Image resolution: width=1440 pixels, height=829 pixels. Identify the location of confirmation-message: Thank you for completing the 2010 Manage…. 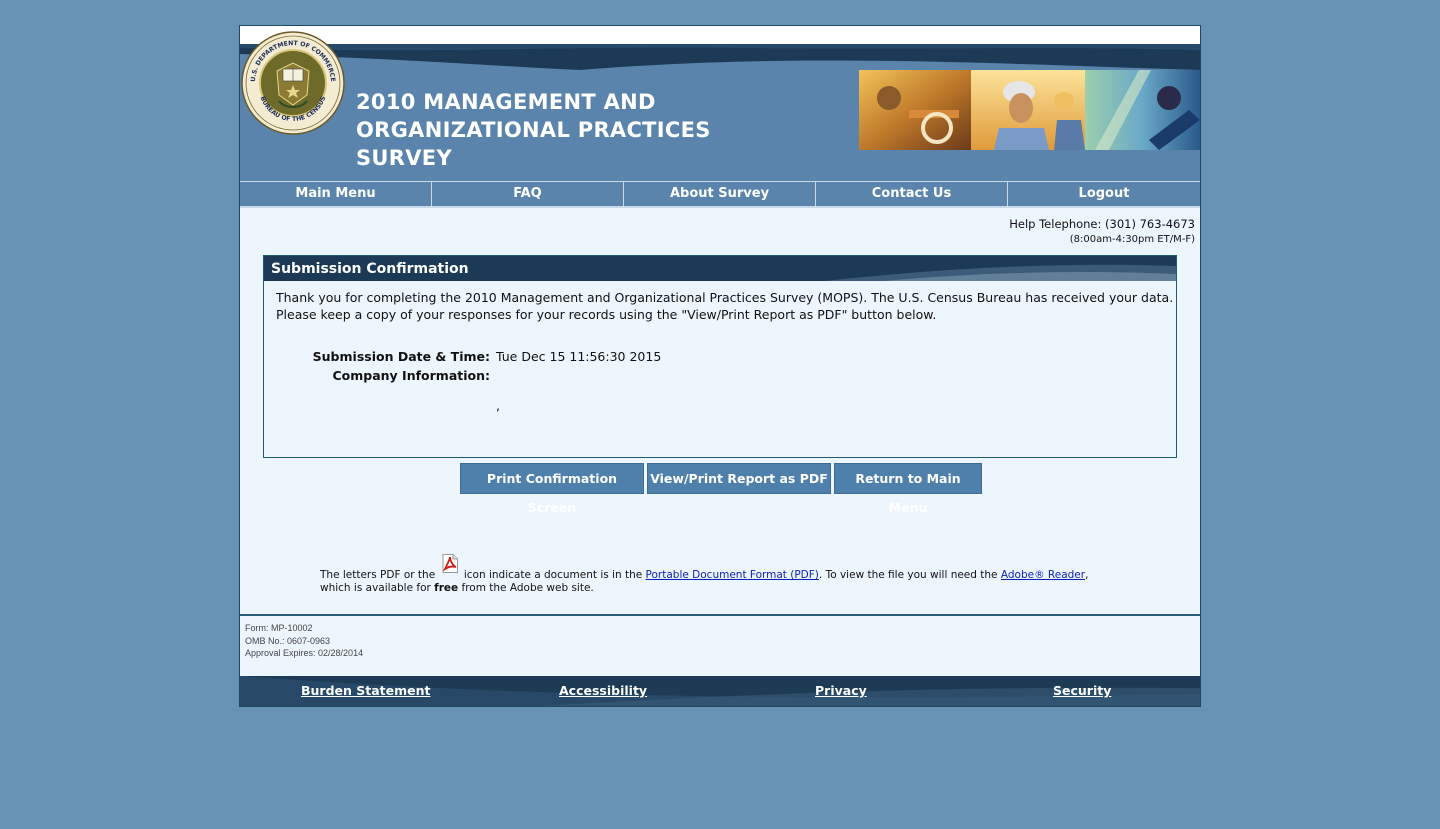
(726, 306).